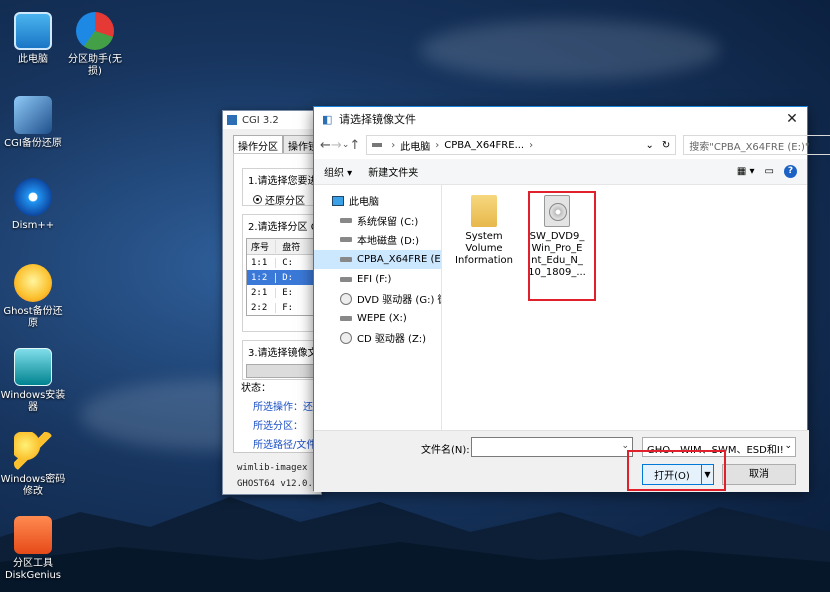 The width and height of the screenshot is (830, 592). What do you see at coordinates (285, 445) in the screenshot?
I see `status-path: 所选路径/文件` at bounding box center [285, 445].